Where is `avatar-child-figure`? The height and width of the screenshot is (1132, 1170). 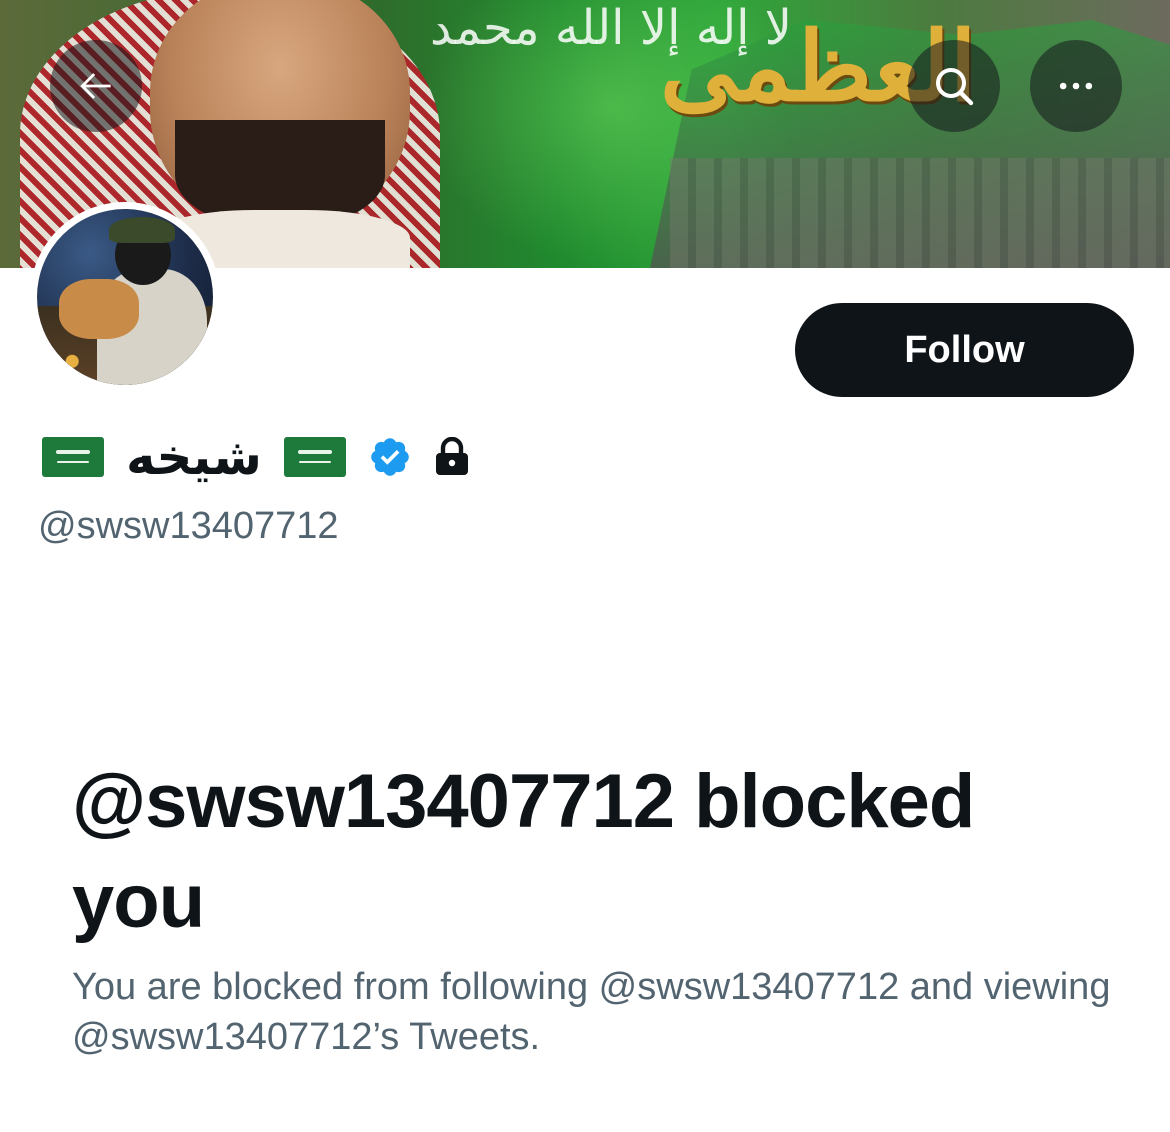
avatar-child-figure is located at coordinates (99, 309).